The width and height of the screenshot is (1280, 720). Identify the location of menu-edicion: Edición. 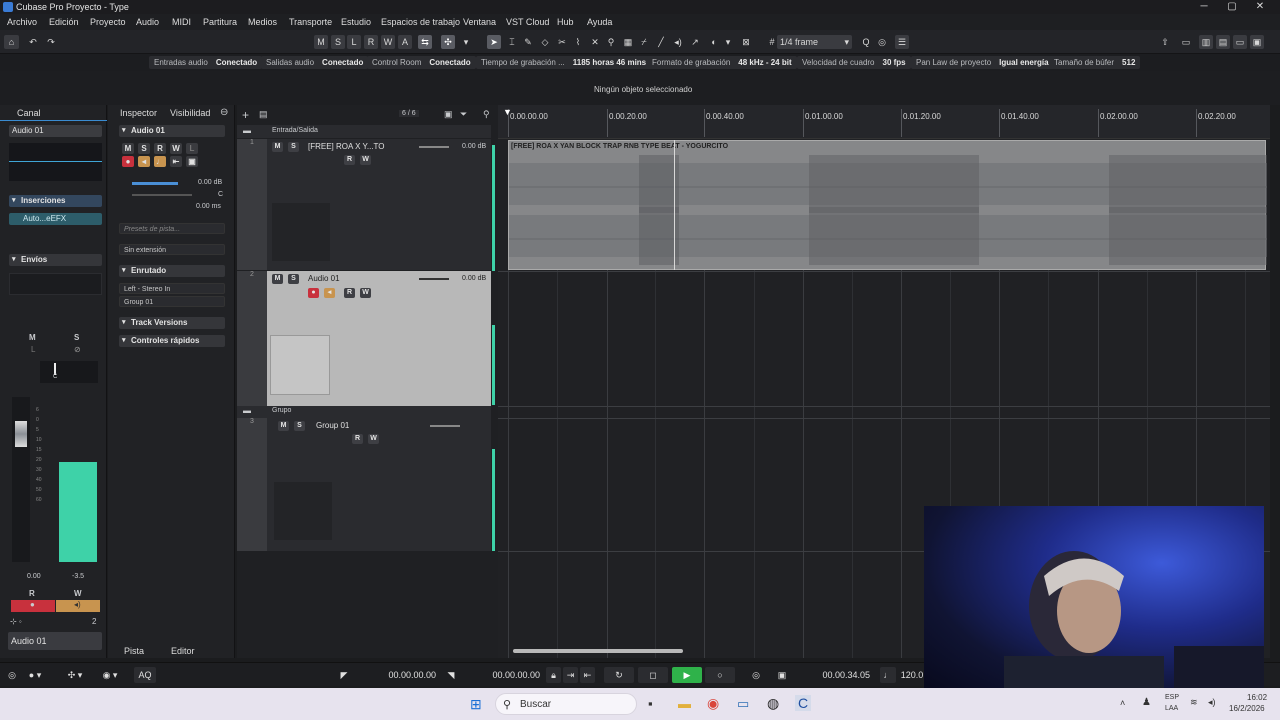
(64, 22).